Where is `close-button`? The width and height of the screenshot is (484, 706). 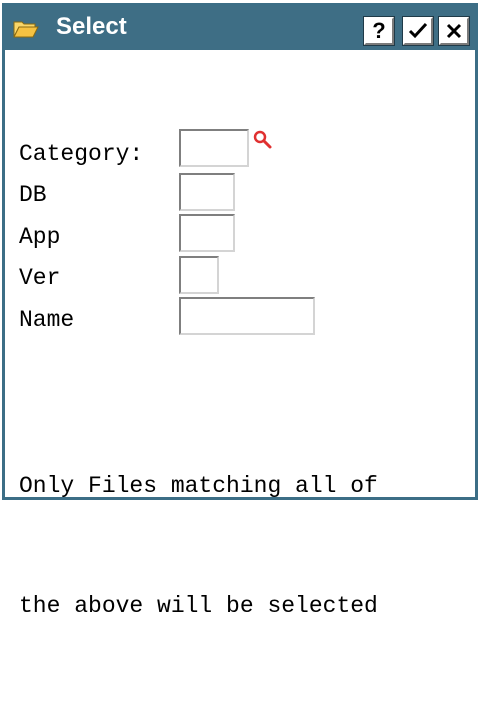
close-button is located at coordinates (454, 31).